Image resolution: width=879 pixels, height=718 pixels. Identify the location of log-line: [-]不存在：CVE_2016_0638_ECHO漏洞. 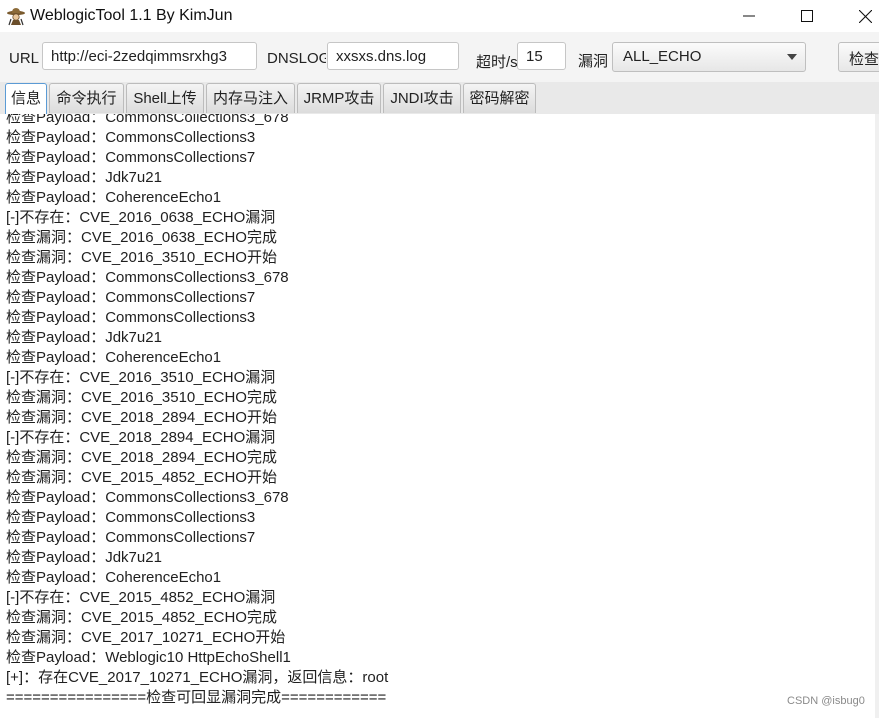
(141, 217).